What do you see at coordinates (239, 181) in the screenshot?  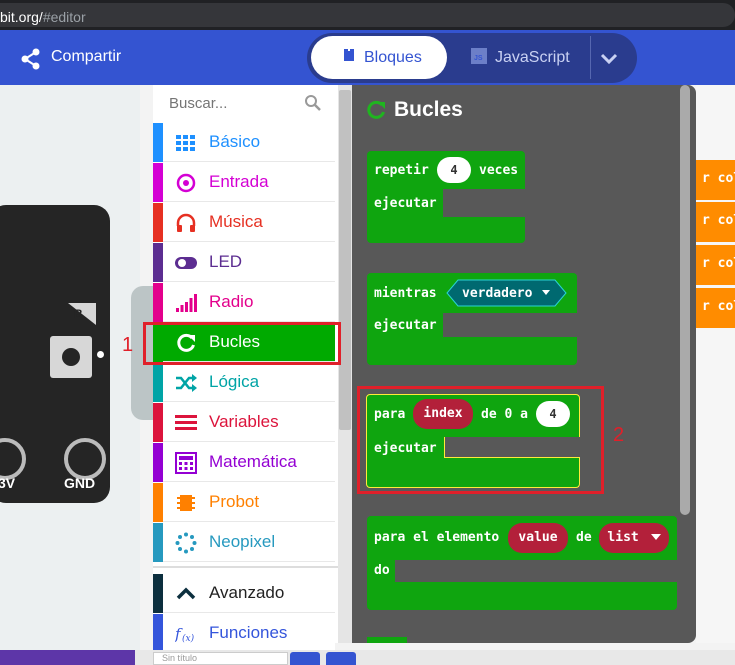 I see `category-label: Entrada` at bounding box center [239, 181].